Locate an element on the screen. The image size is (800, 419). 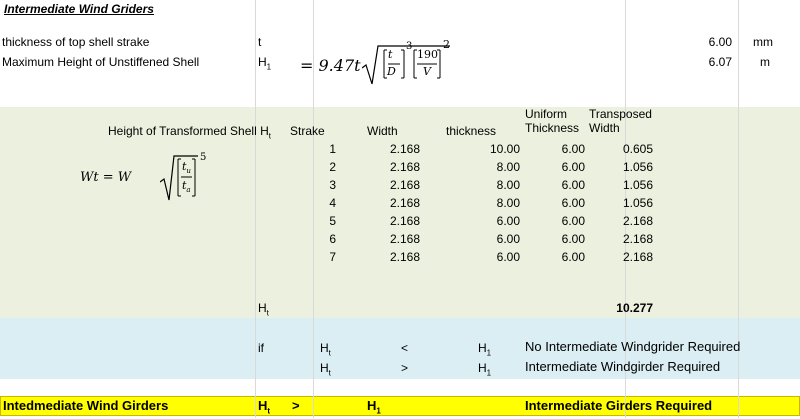
total-symbol-ht: Ht is located at coordinates (263, 310).